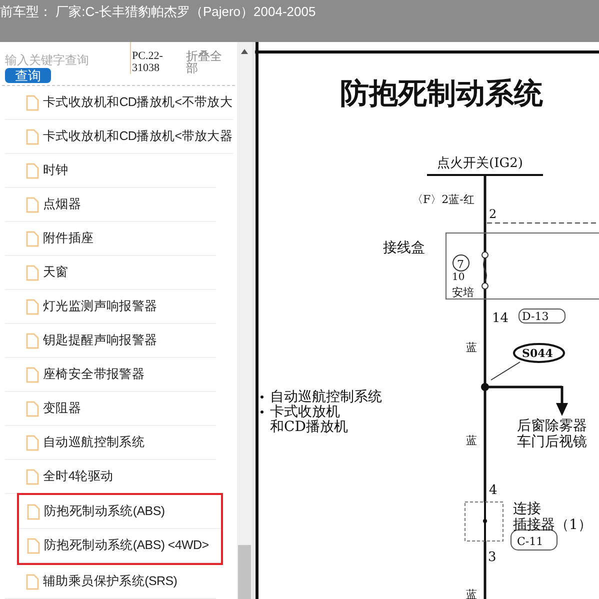  What do you see at coordinates (535, 316) in the screenshot?
I see `connector-code: D-13` at bounding box center [535, 316].